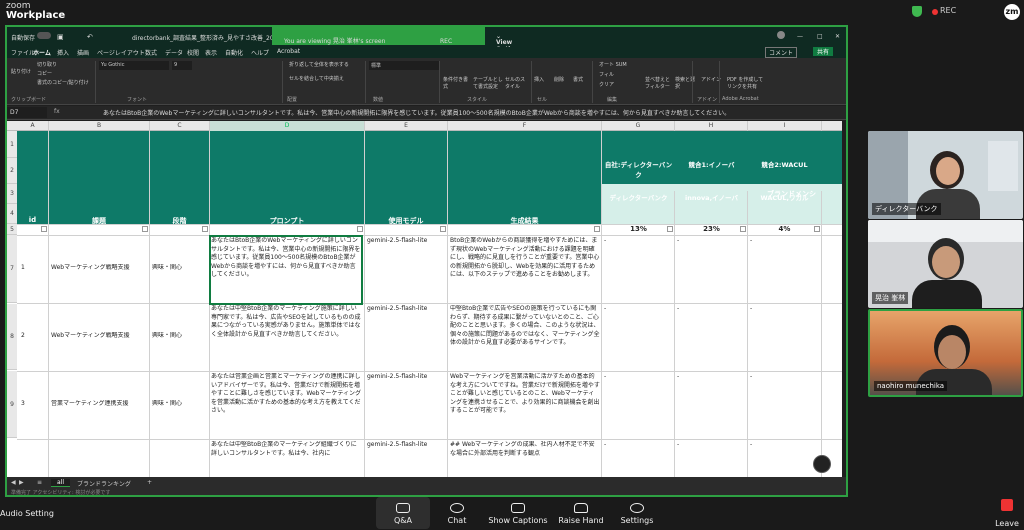 The image size is (1024, 530). I want to click on font-size-select: 9, so click(182, 65).